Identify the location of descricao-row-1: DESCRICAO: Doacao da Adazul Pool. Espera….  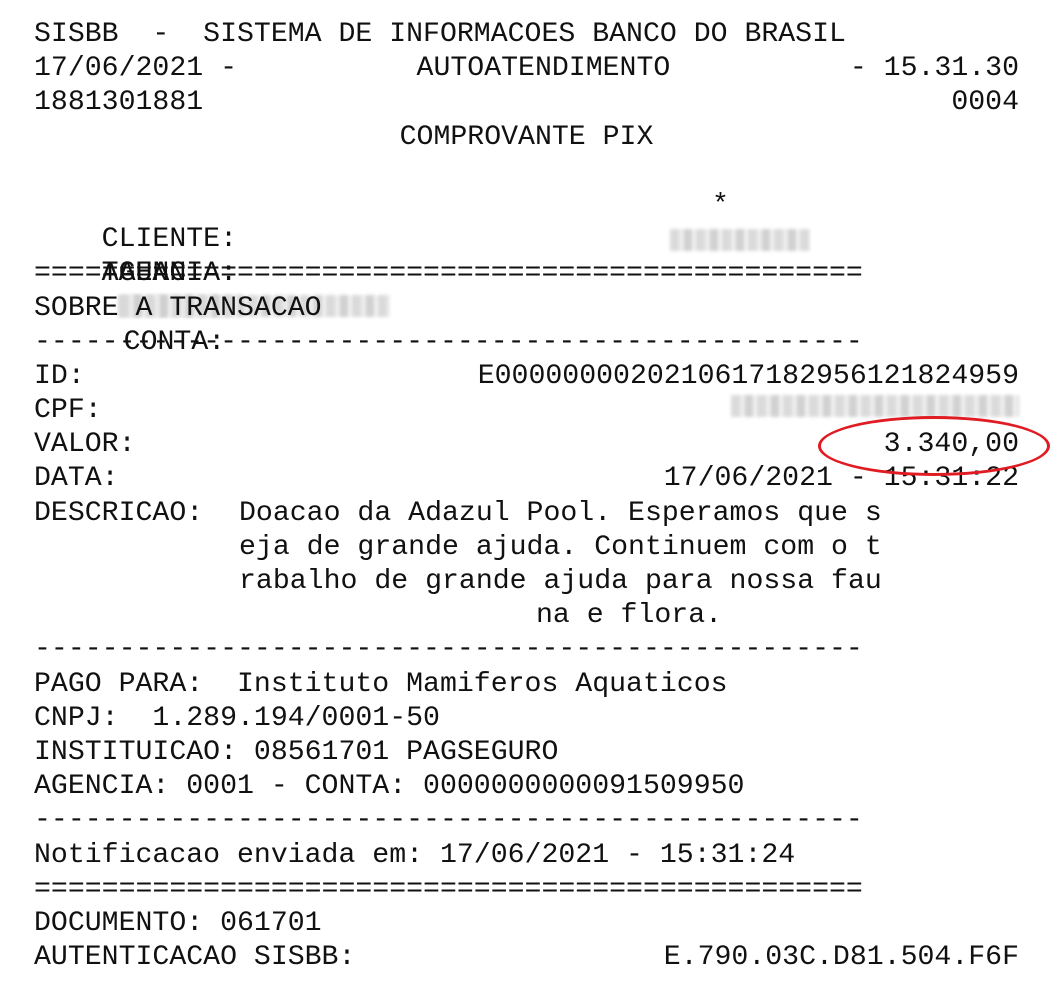
(526, 514).